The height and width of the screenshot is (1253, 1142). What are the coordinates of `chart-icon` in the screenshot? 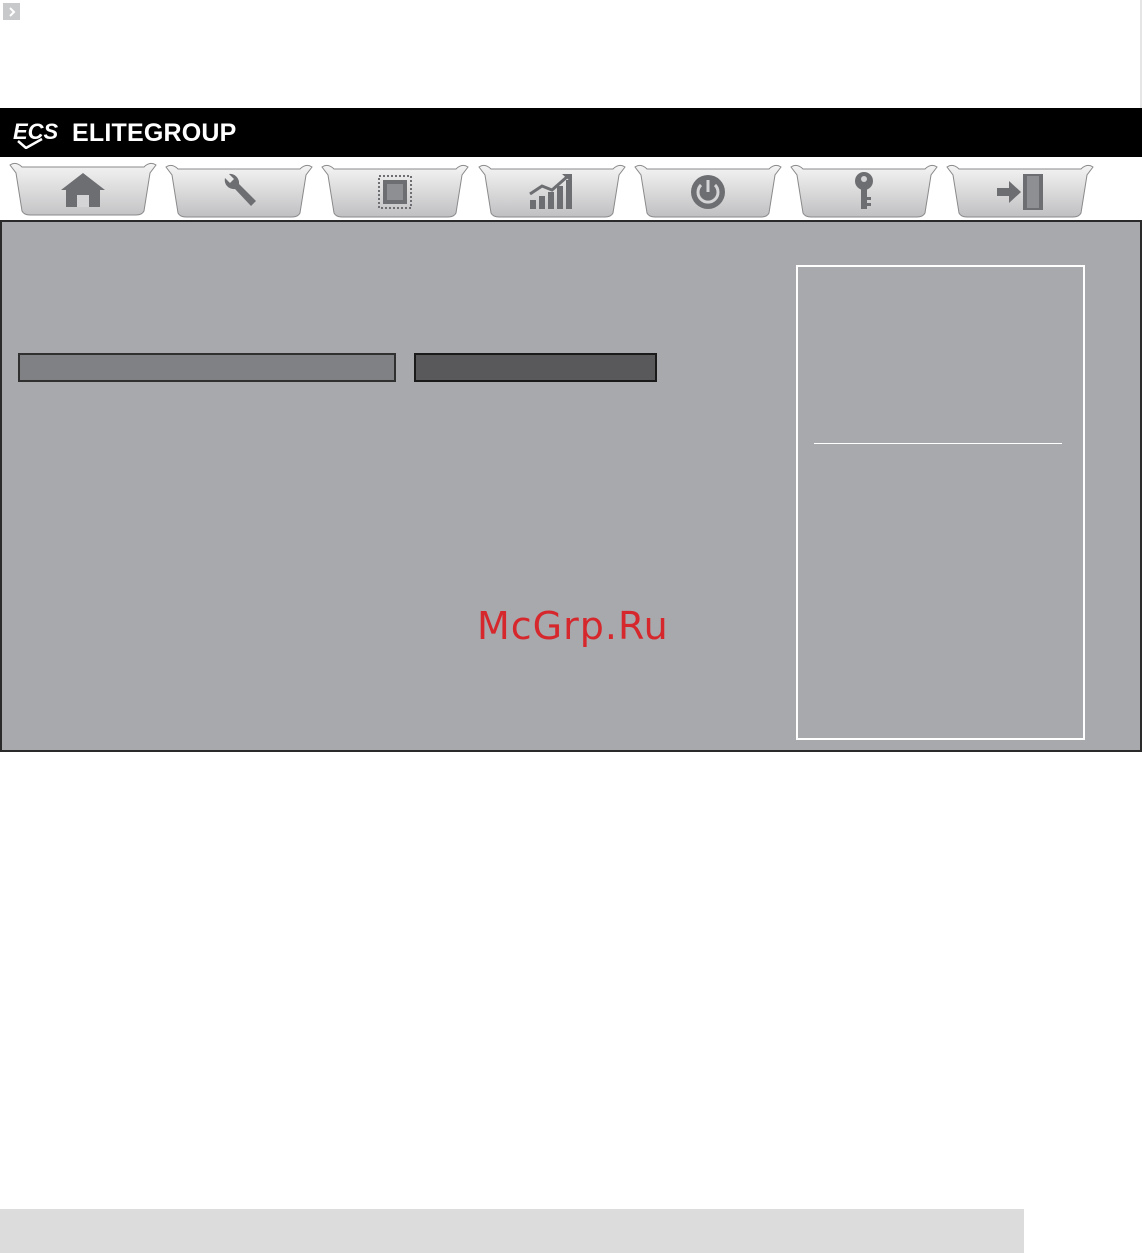 It's located at (552, 192).